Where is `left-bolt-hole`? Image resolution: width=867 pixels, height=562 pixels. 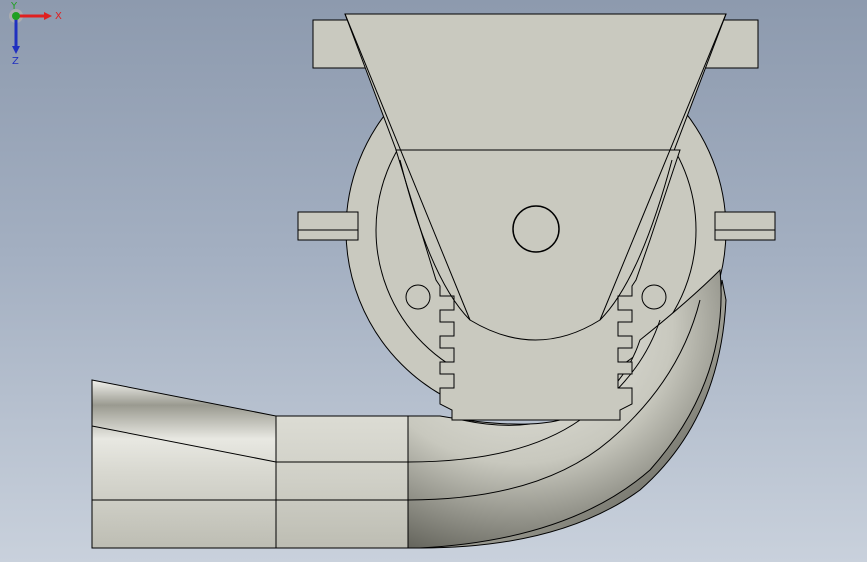
left-bolt-hole is located at coordinates (418, 297).